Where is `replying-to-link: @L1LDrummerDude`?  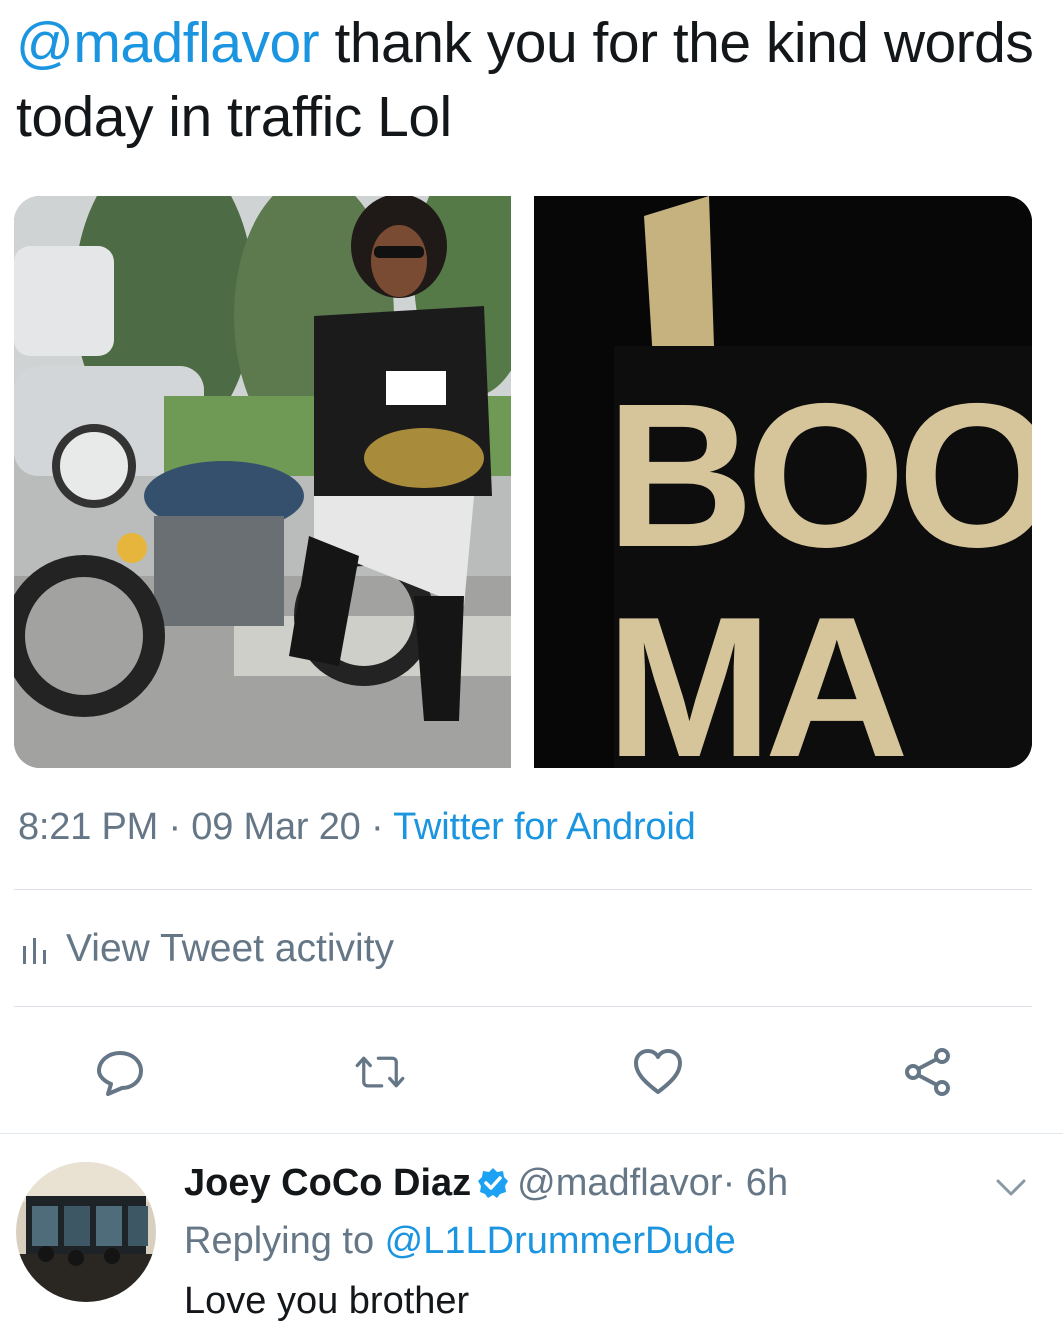
replying-to-link: @L1LDrummerDude is located at coordinates (560, 1241).